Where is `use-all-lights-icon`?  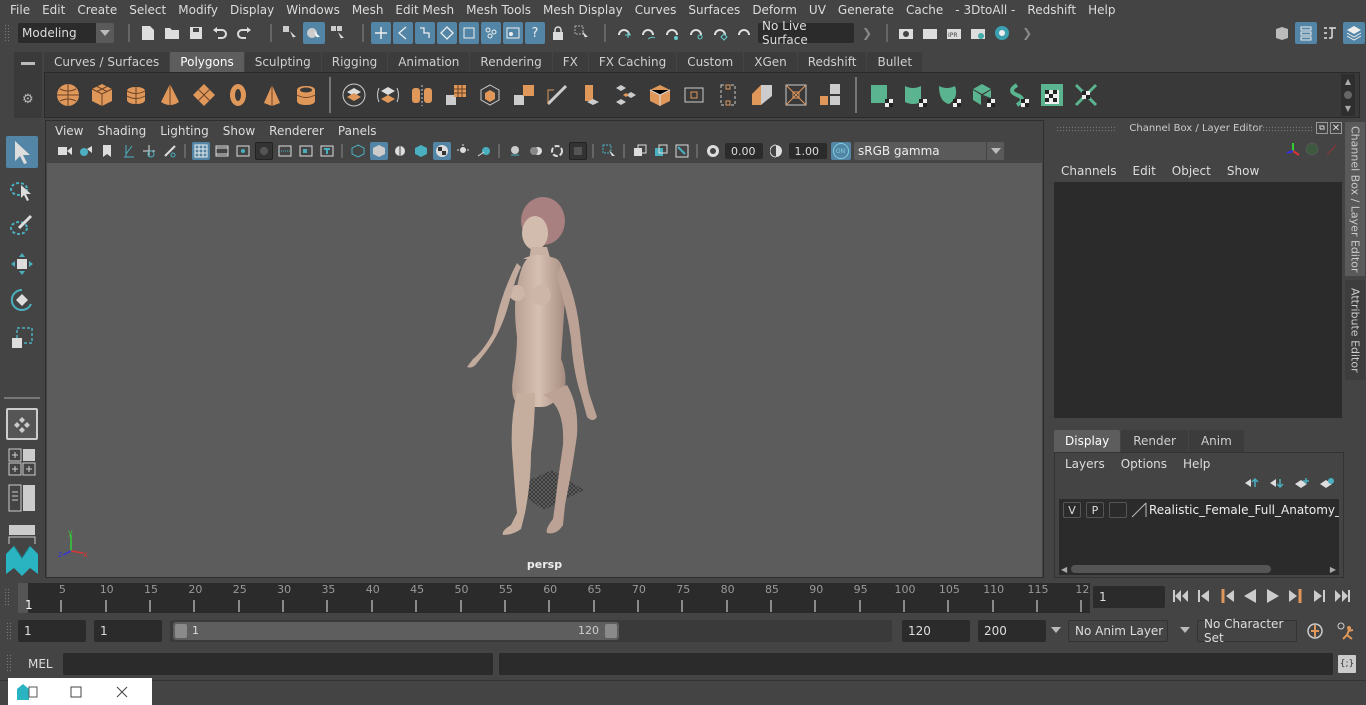 use-all-lights-icon is located at coordinates (463, 151).